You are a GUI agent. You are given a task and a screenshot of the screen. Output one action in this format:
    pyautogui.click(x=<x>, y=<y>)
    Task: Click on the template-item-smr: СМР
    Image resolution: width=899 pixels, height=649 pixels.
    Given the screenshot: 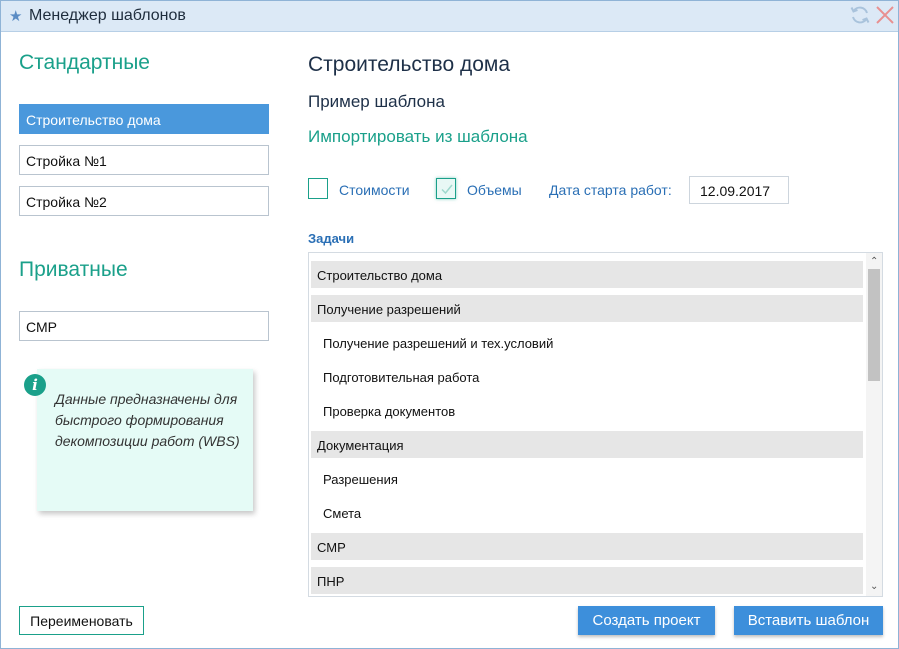 What is the action you would take?
    pyautogui.click(x=144, y=326)
    